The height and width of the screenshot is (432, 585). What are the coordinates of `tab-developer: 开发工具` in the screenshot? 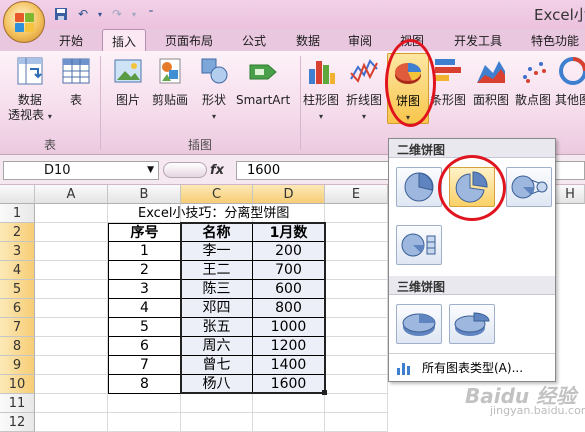 It's located at (478, 40).